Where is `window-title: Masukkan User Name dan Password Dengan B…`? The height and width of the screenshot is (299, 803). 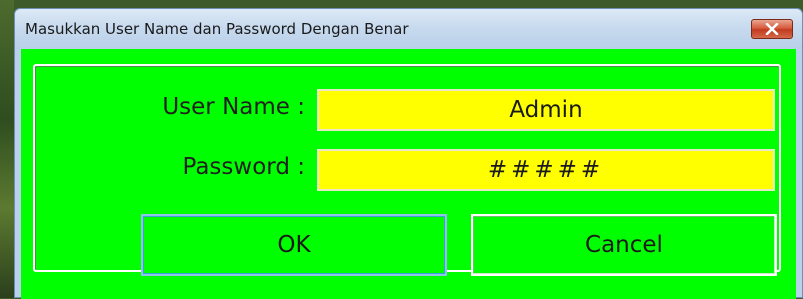
window-title: Masukkan User Name dan Password Dengan B… is located at coordinates (217, 29).